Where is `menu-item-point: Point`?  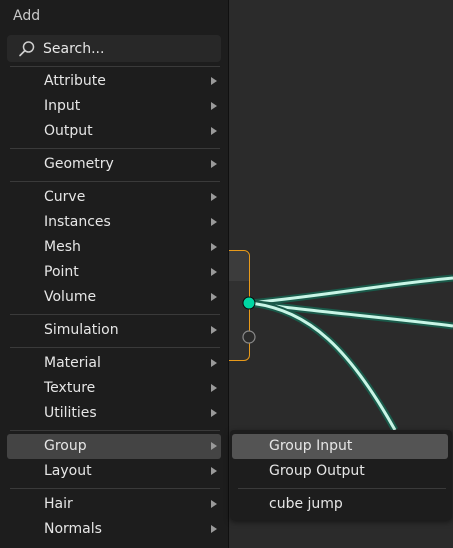
menu-item-point: Point is located at coordinates (114, 272).